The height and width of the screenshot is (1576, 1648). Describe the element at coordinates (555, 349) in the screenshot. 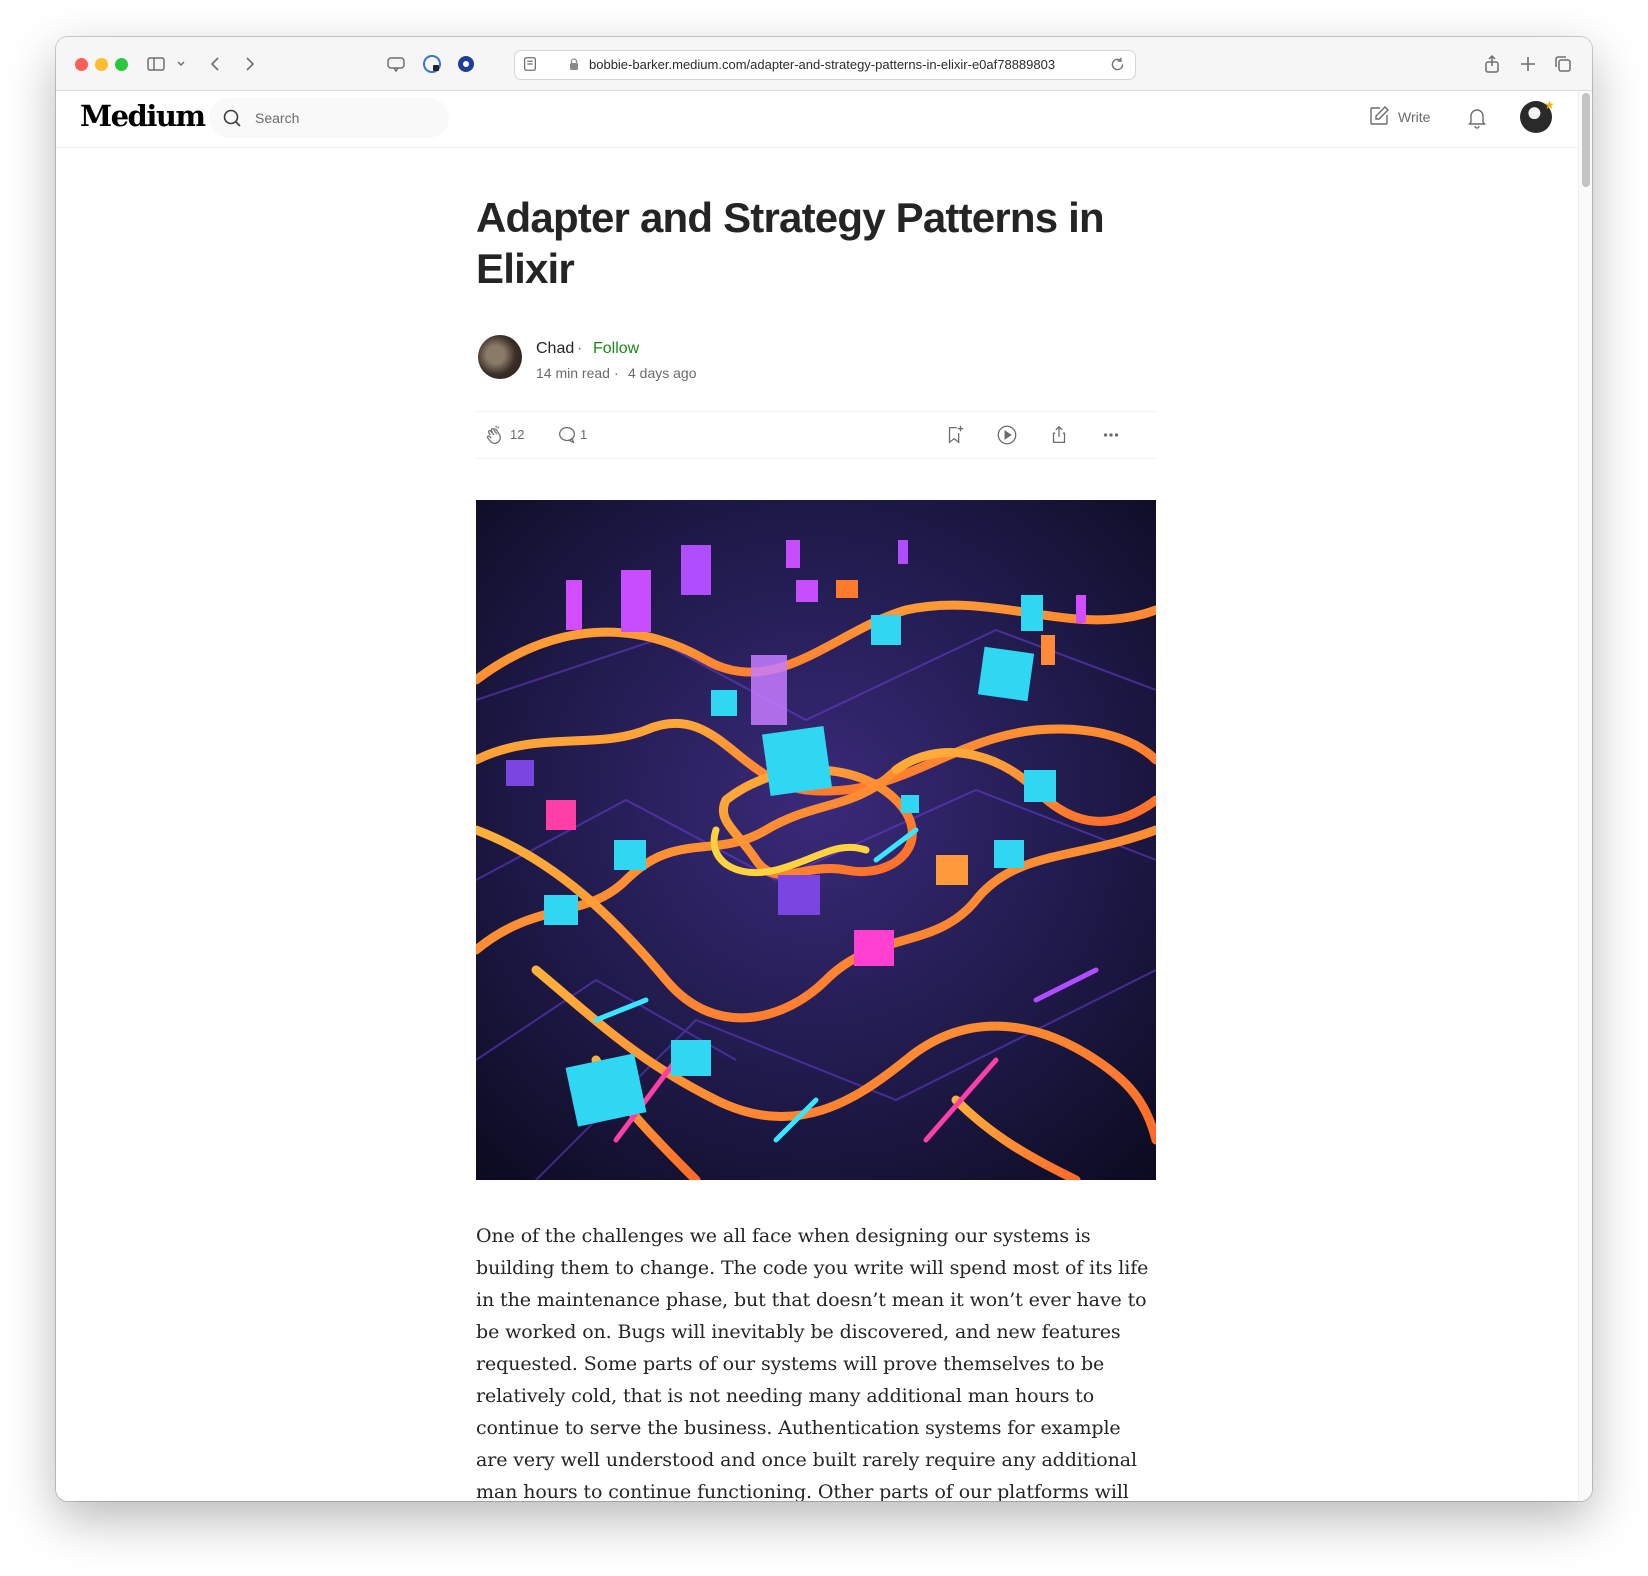

I see `author-name: Chad` at that location.